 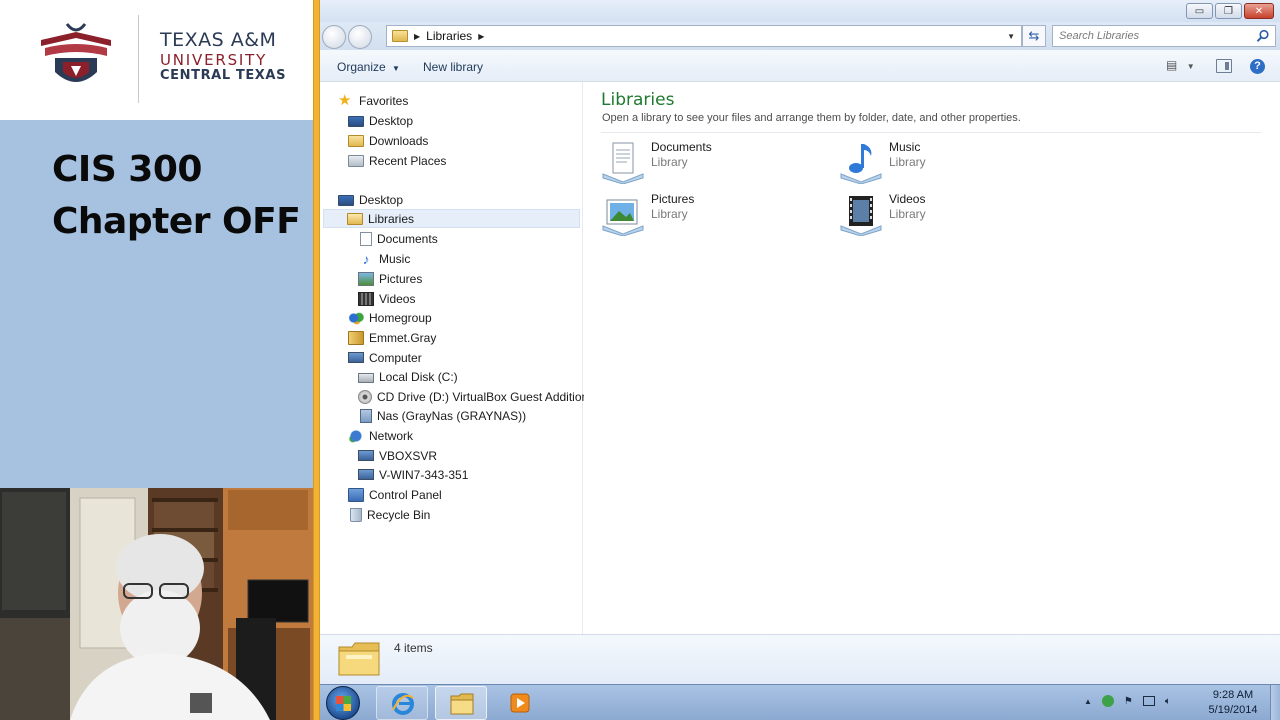 I want to click on windows-logo-icon, so click(x=343, y=703).